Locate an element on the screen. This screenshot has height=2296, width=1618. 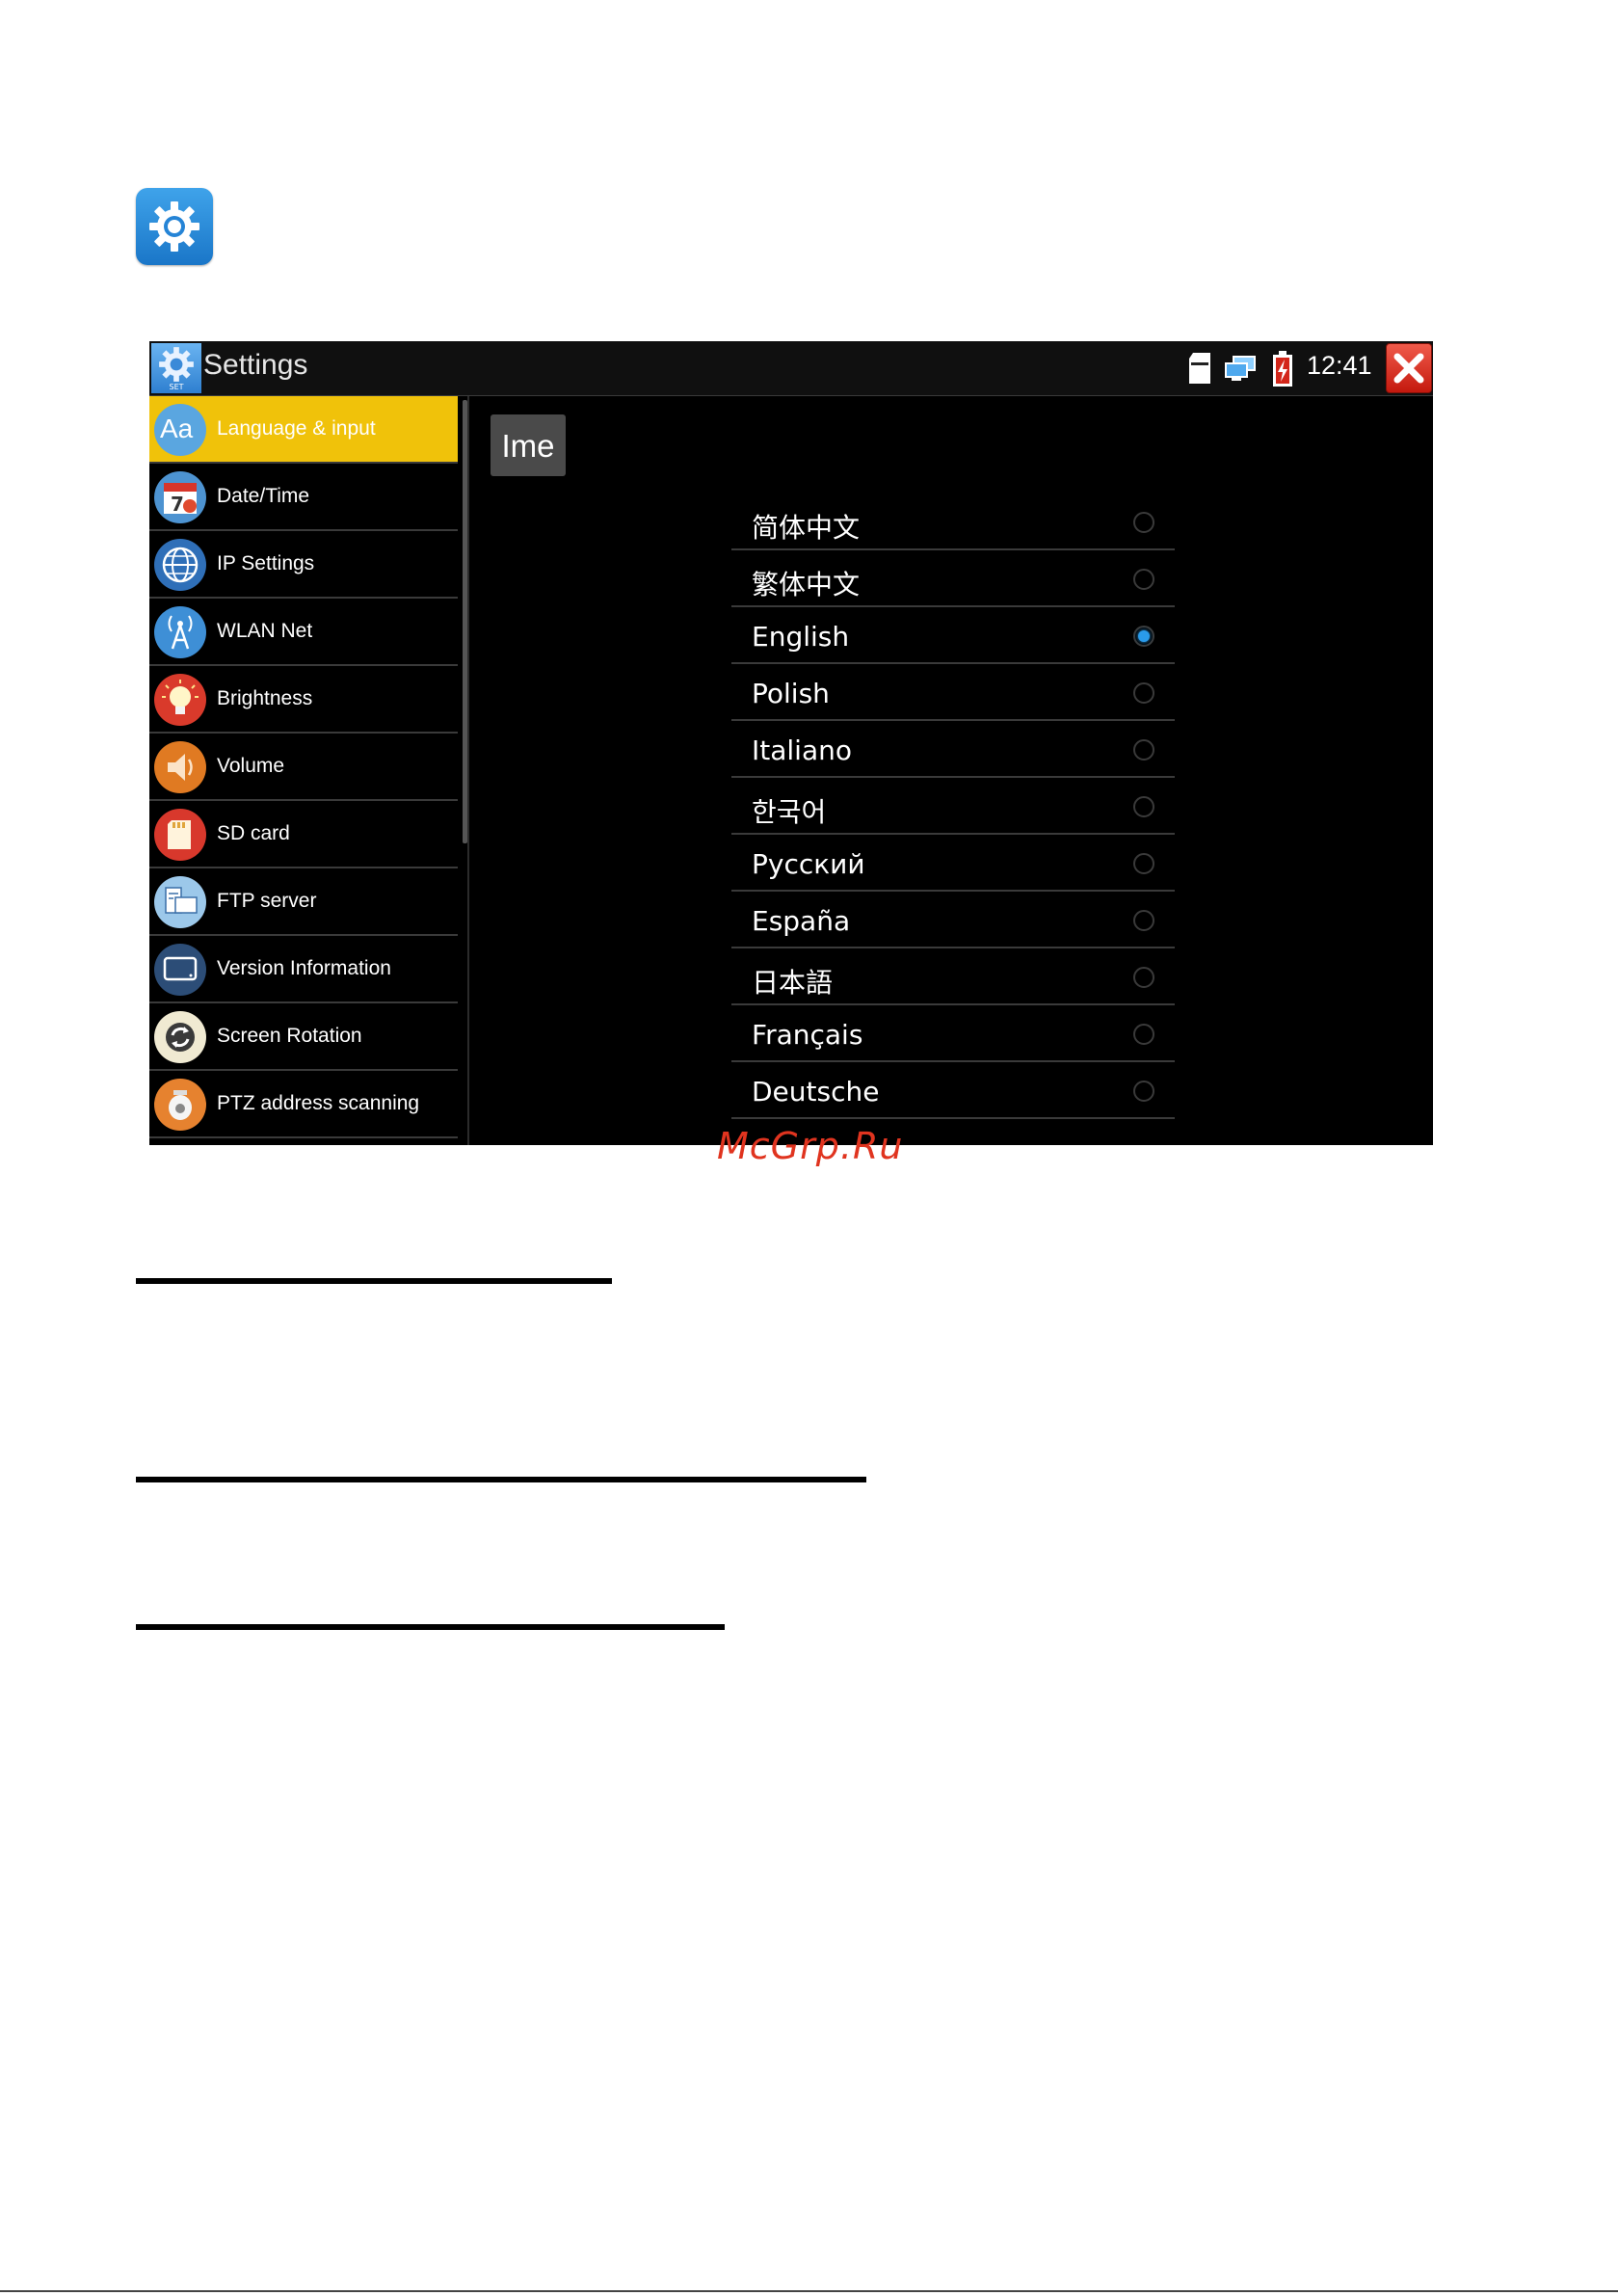
language-label: English is located at coordinates (801, 637).